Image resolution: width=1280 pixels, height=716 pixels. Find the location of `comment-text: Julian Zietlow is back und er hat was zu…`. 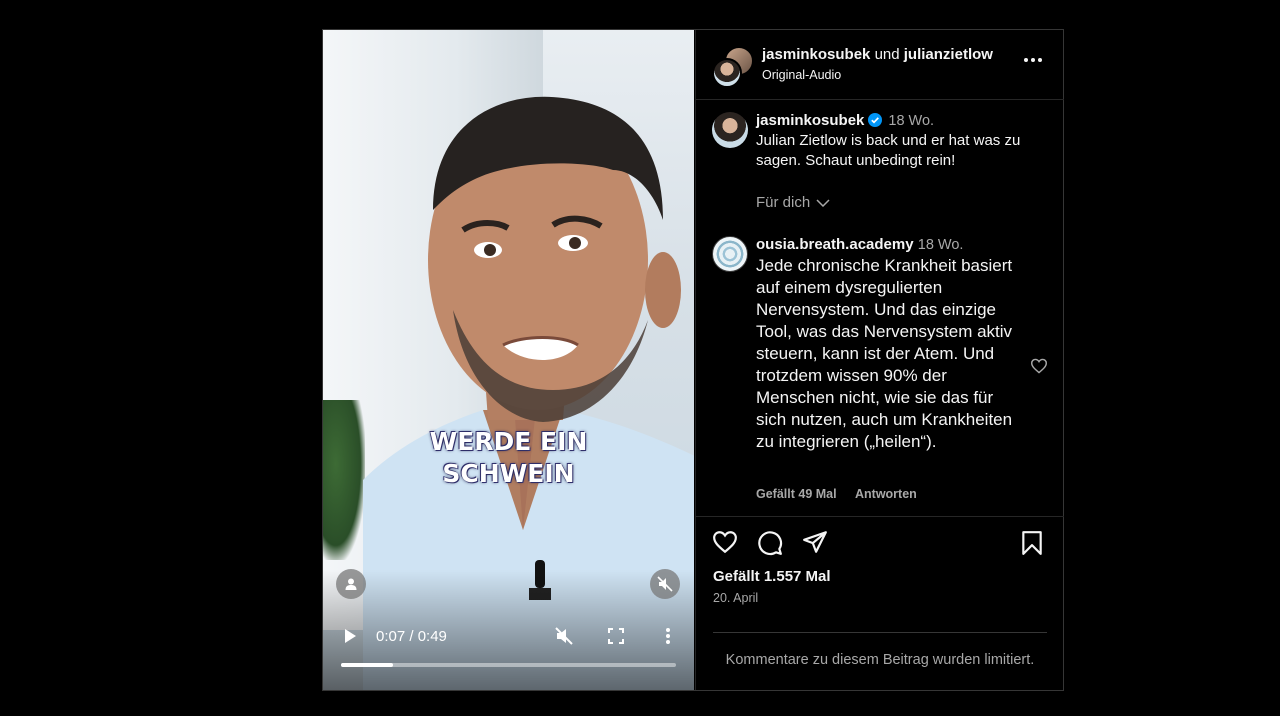

comment-text: Julian Zietlow is back und er hat was zu… is located at coordinates (888, 150).